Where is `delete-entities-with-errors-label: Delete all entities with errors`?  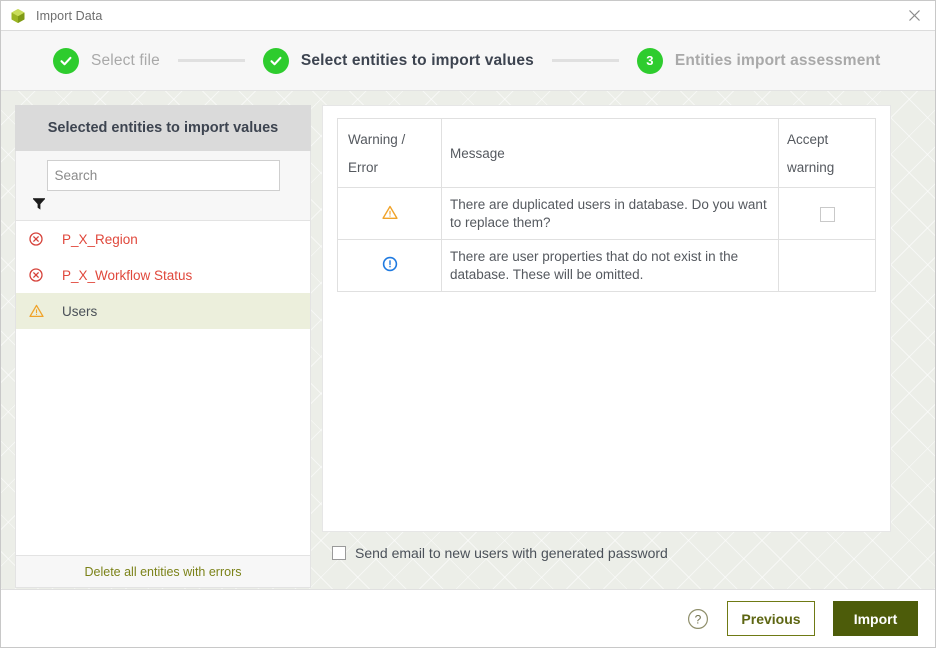 delete-entities-with-errors-label: Delete all entities with errors is located at coordinates (163, 571).